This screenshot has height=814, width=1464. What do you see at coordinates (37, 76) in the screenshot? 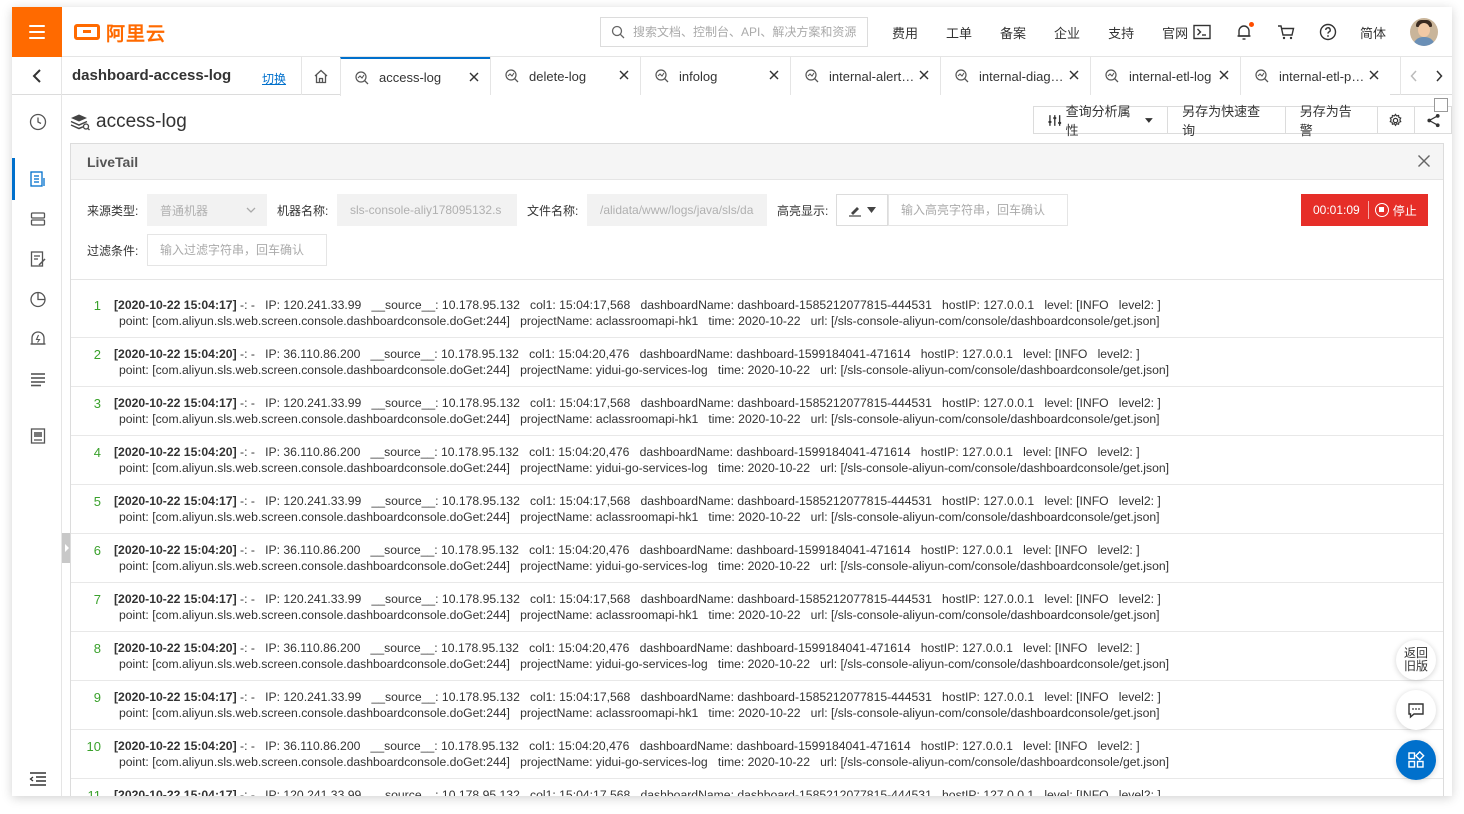
I see `back-button` at bounding box center [37, 76].